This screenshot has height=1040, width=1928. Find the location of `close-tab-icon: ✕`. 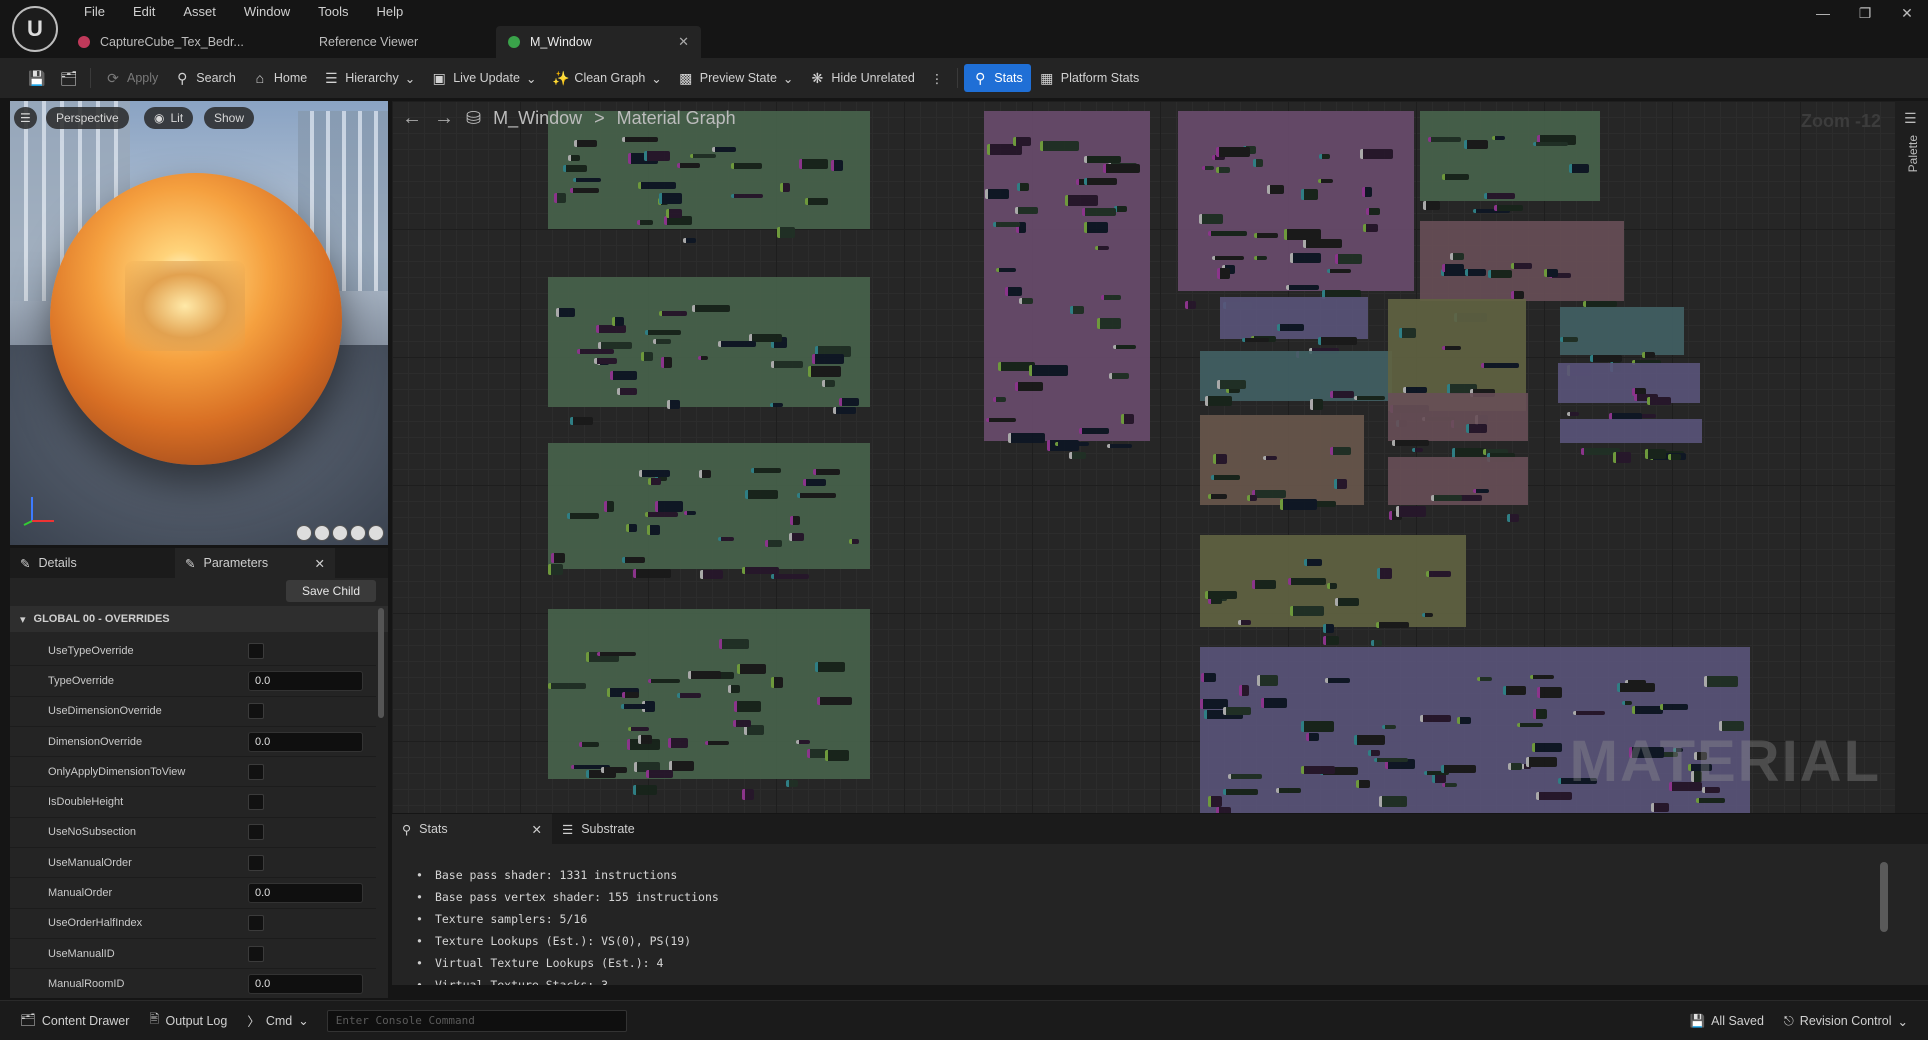

close-tab-icon: ✕ is located at coordinates (683, 42).